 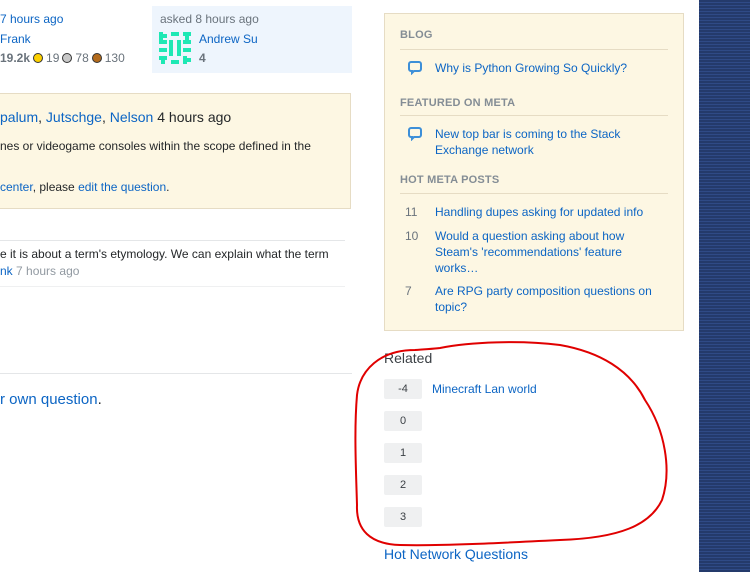 What do you see at coordinates (55, 187) in the screenshot?
I see `followup-text: , please` at bounding box center [55, 187].